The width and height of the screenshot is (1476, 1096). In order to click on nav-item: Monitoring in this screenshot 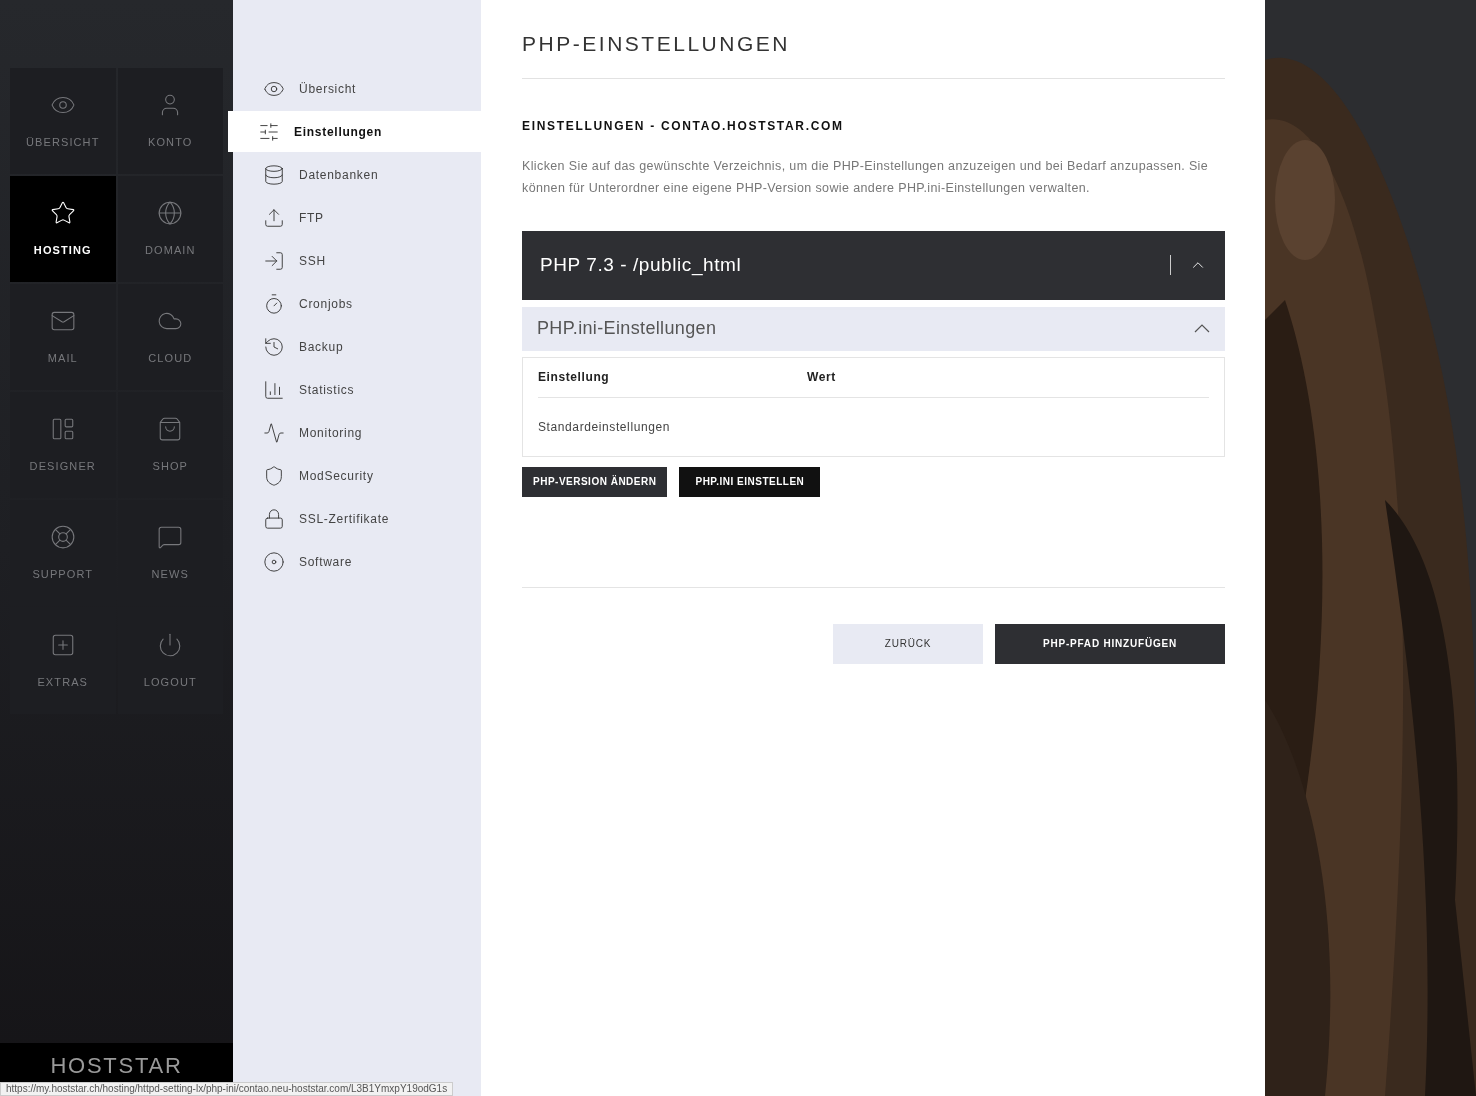, I will do `click(359, 432)`.